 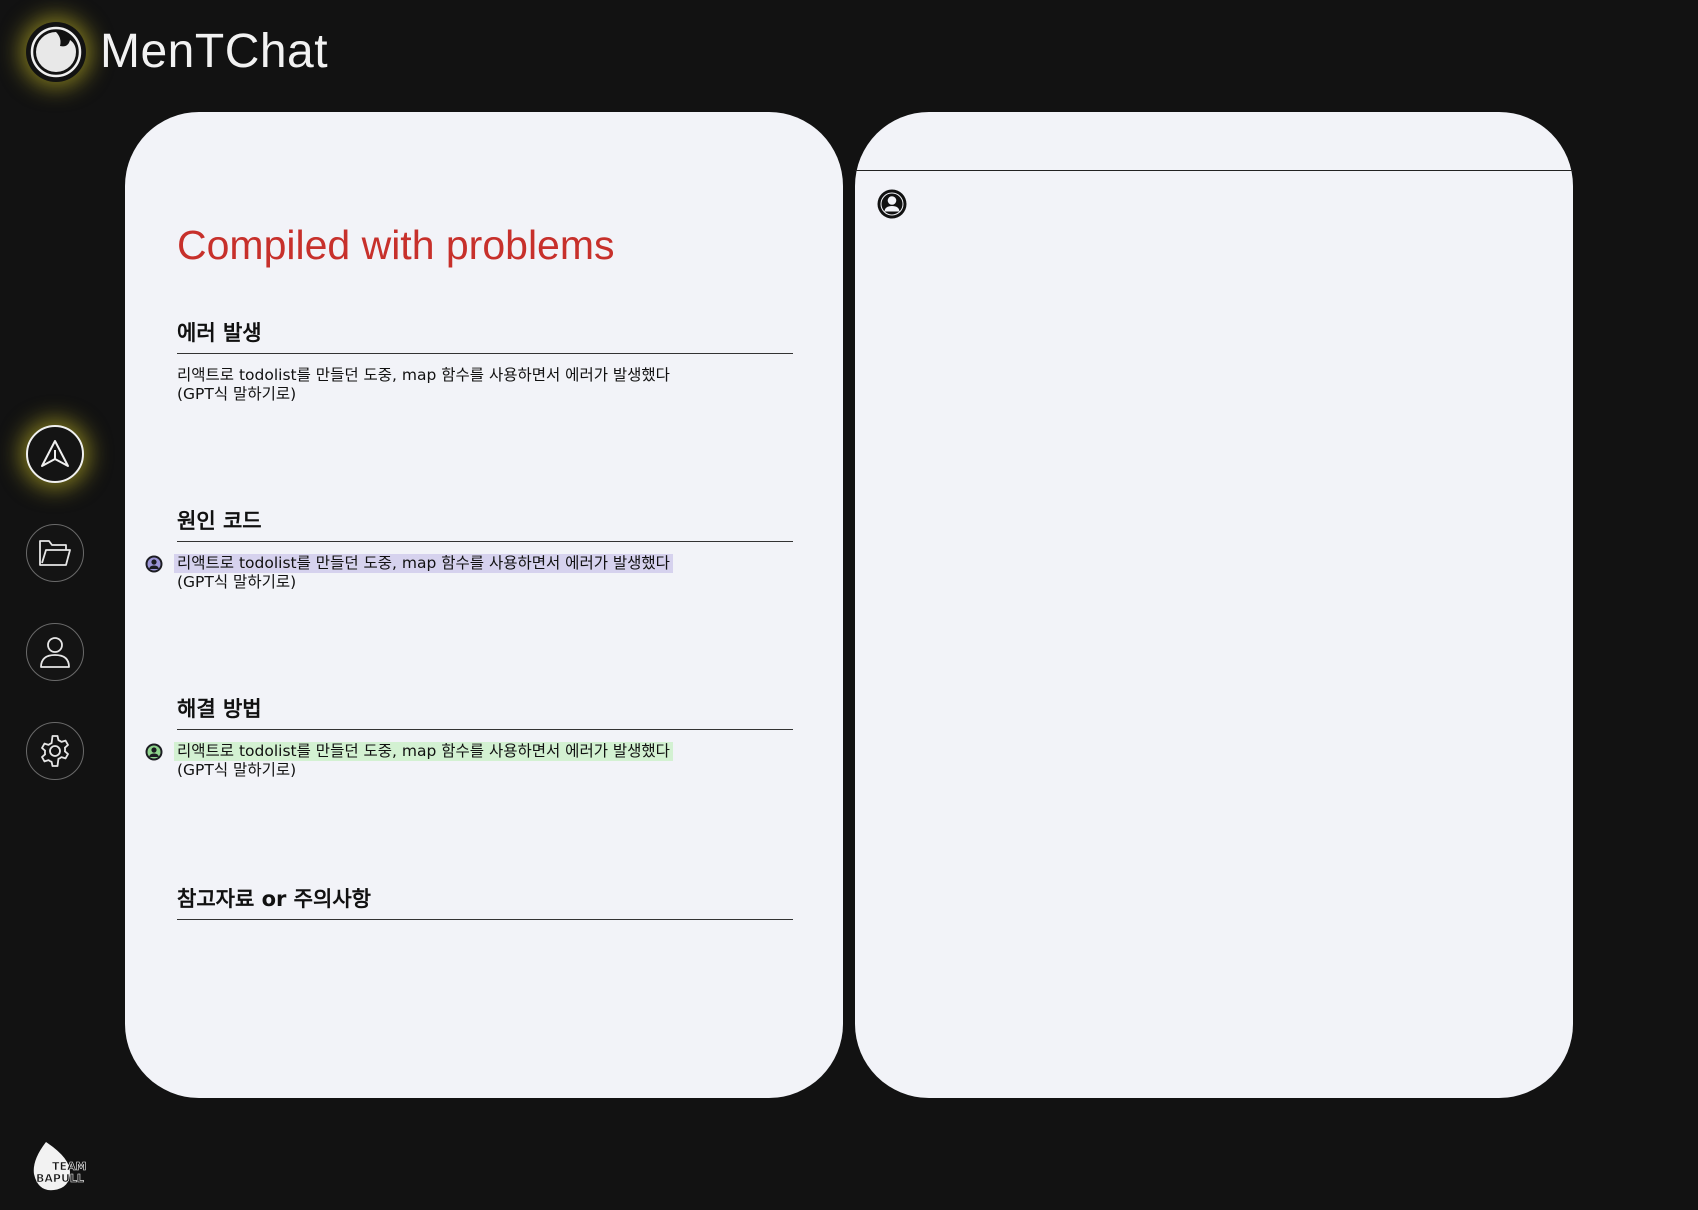 What do you see at coordinates (60, 1178) in the screenshot?
I see `team-logo-text-bottom: BAPULL` at bounding box center [60, 1178].